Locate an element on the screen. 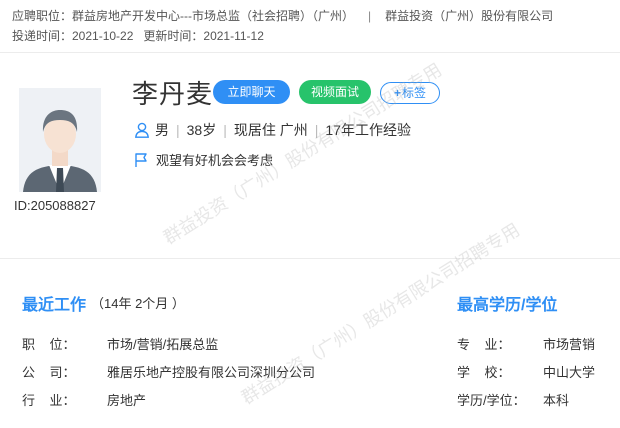  recent-work-title: 最近工作 is located at coordinates (54, 305).